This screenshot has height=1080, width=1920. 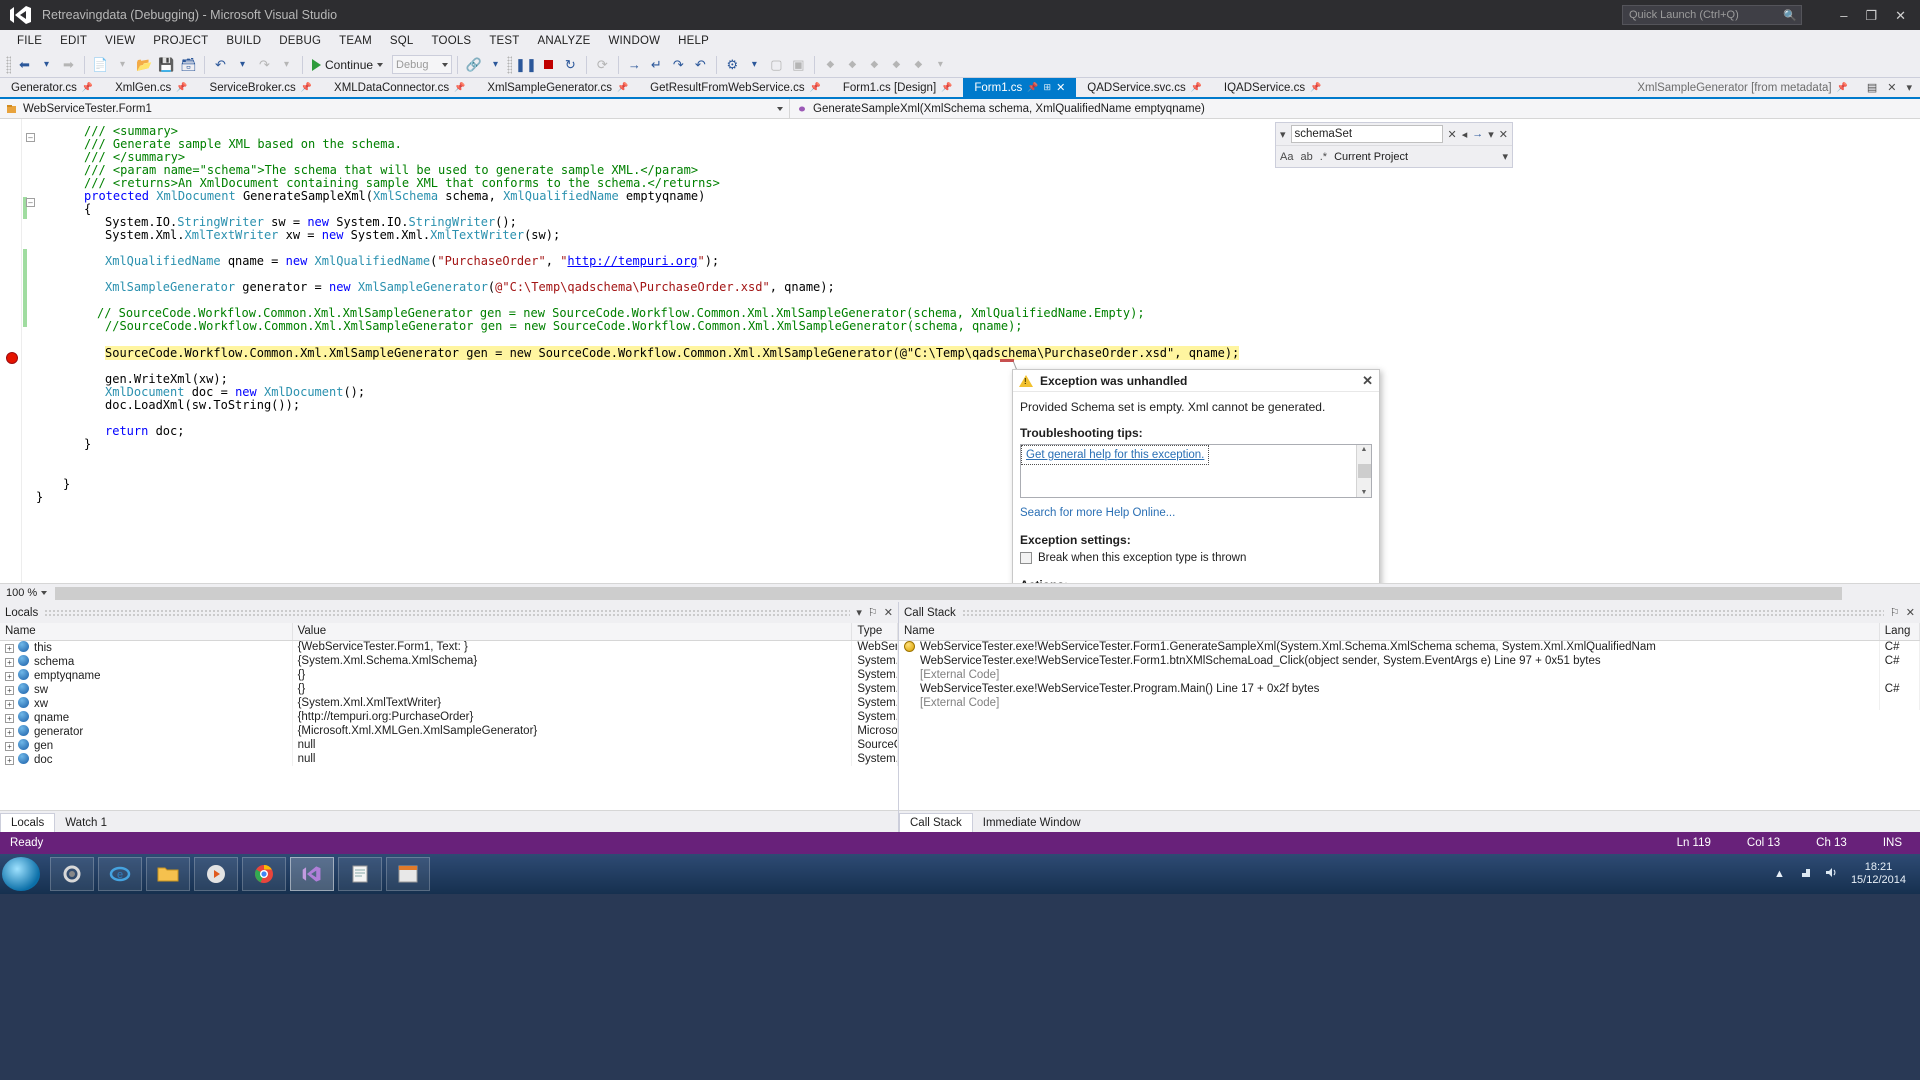 I want to click on find-next-icon: →, so click(x=1477, y=134).